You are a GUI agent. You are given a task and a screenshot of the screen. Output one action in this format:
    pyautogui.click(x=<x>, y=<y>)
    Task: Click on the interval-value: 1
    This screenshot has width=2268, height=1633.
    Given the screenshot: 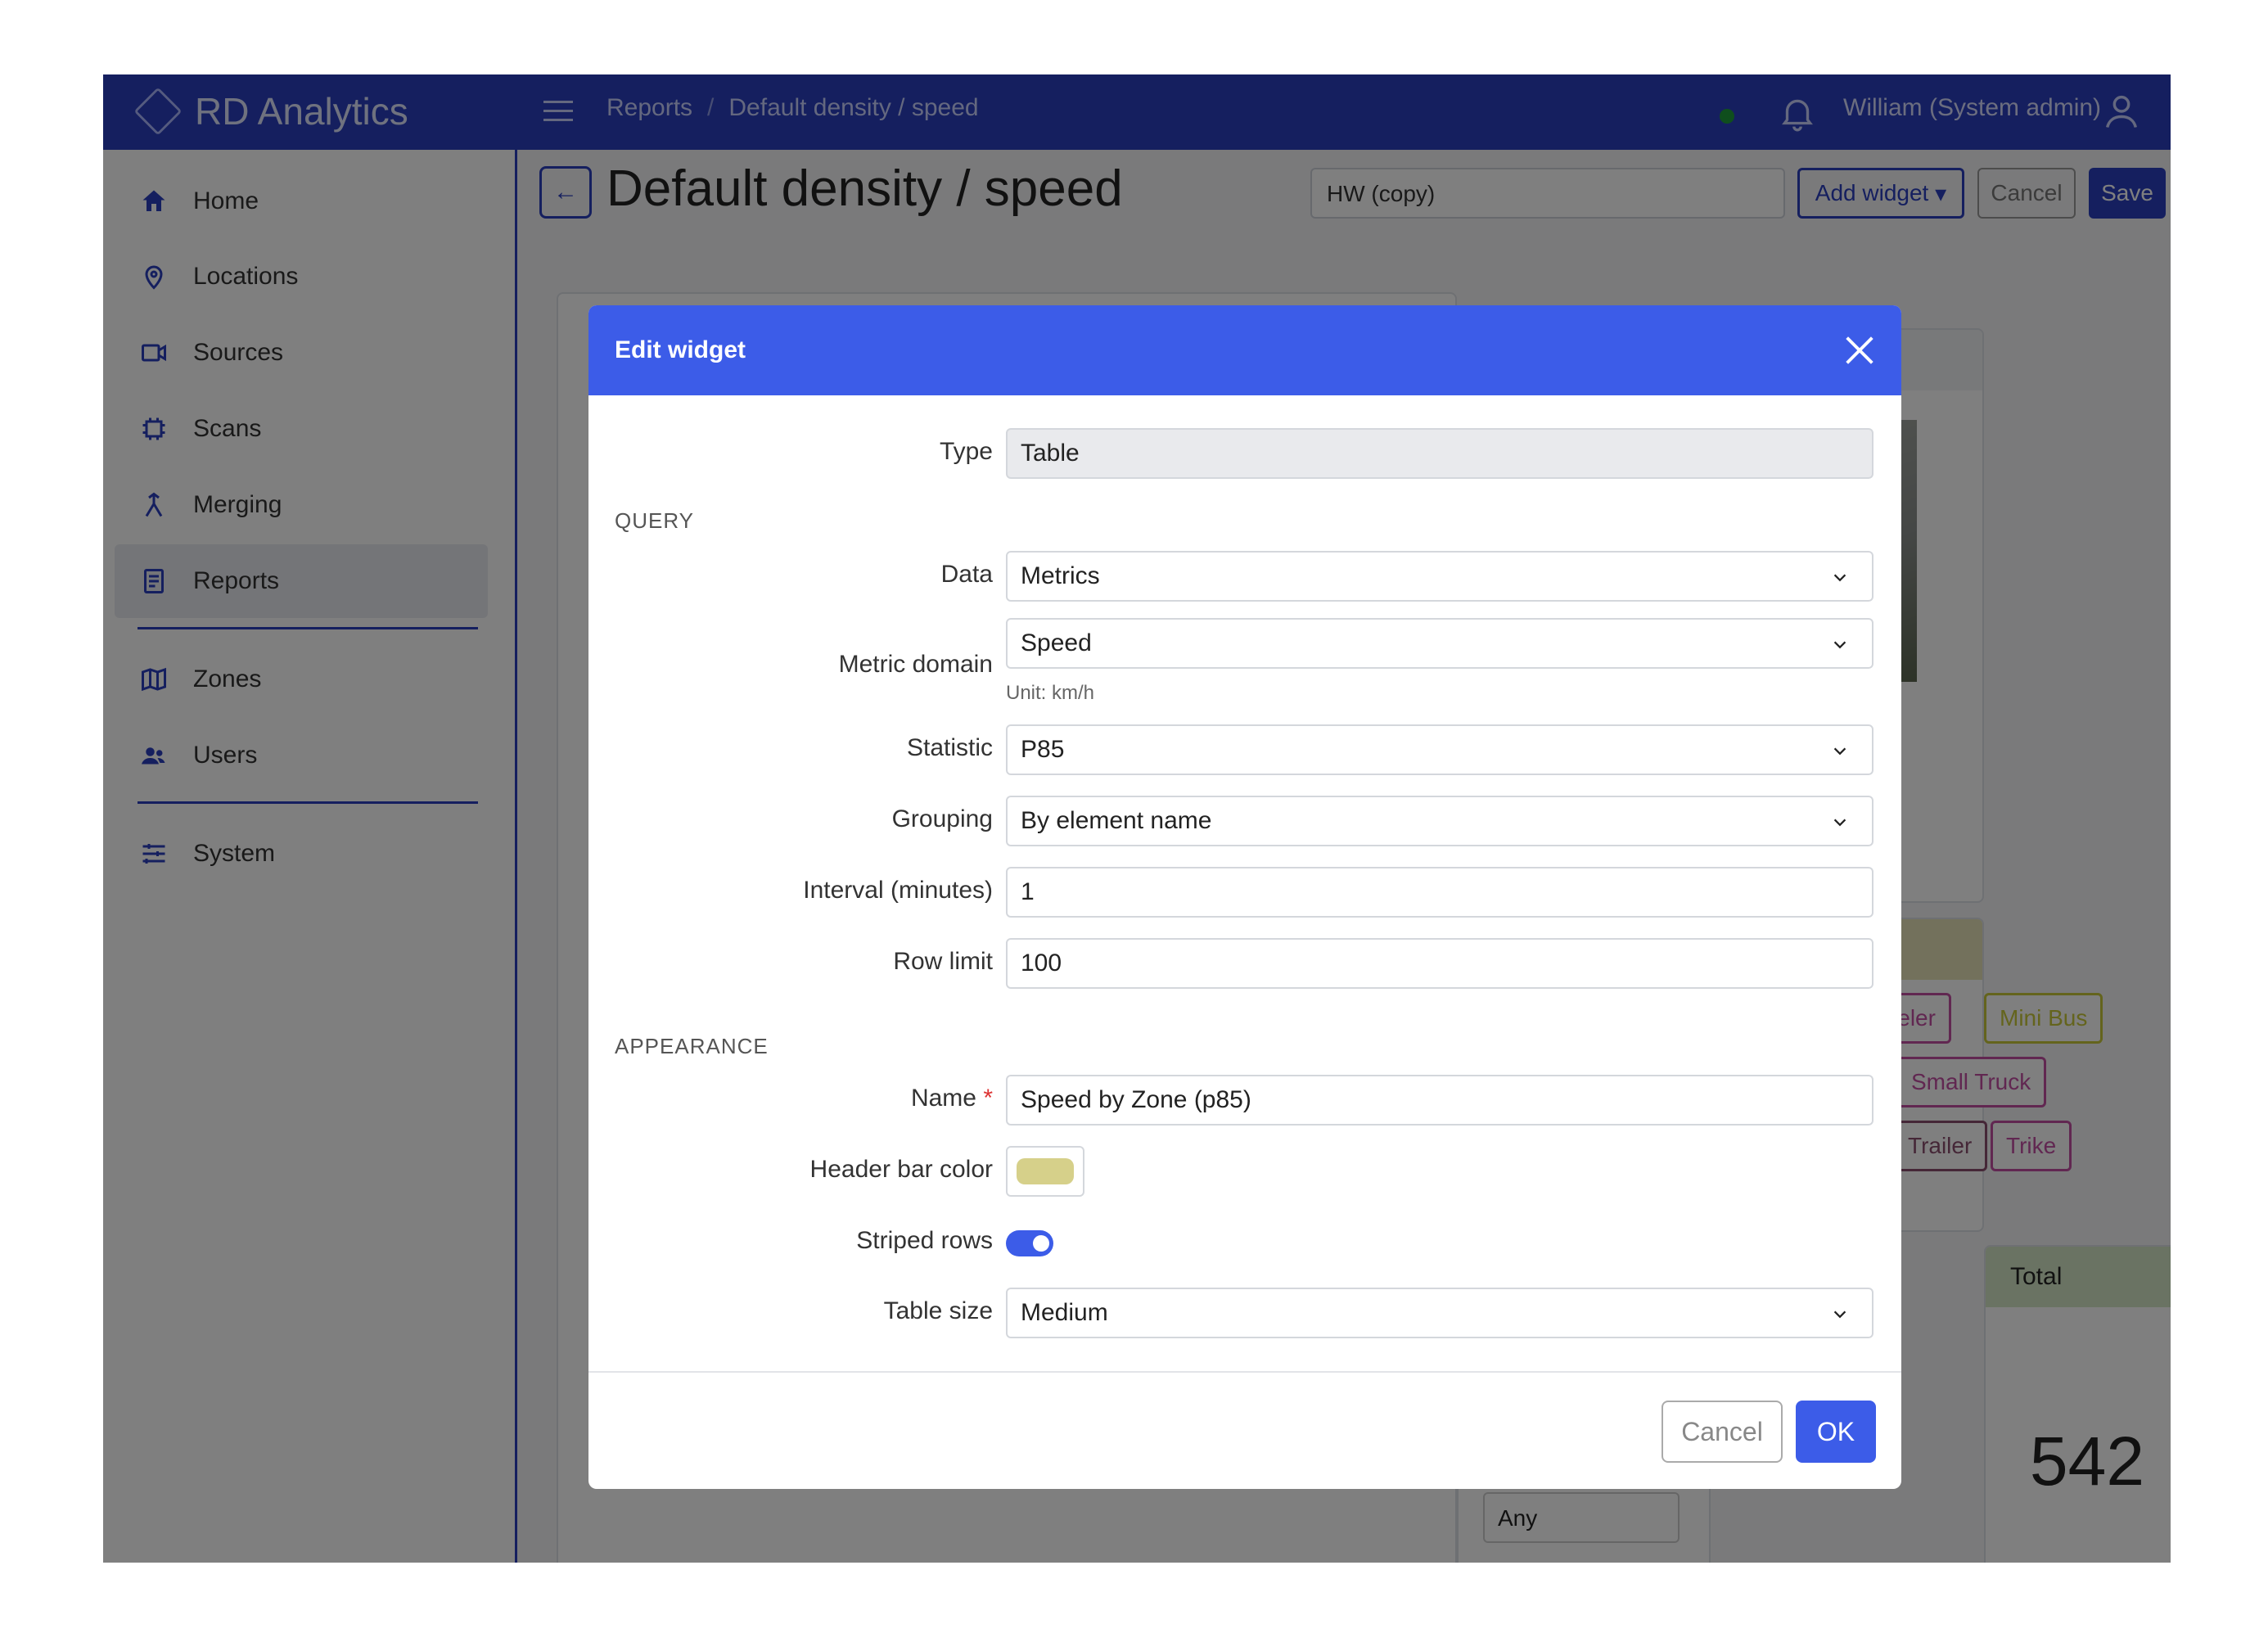 What is the action you would take?
    pyautogui.click(x=1028, y=892)
    